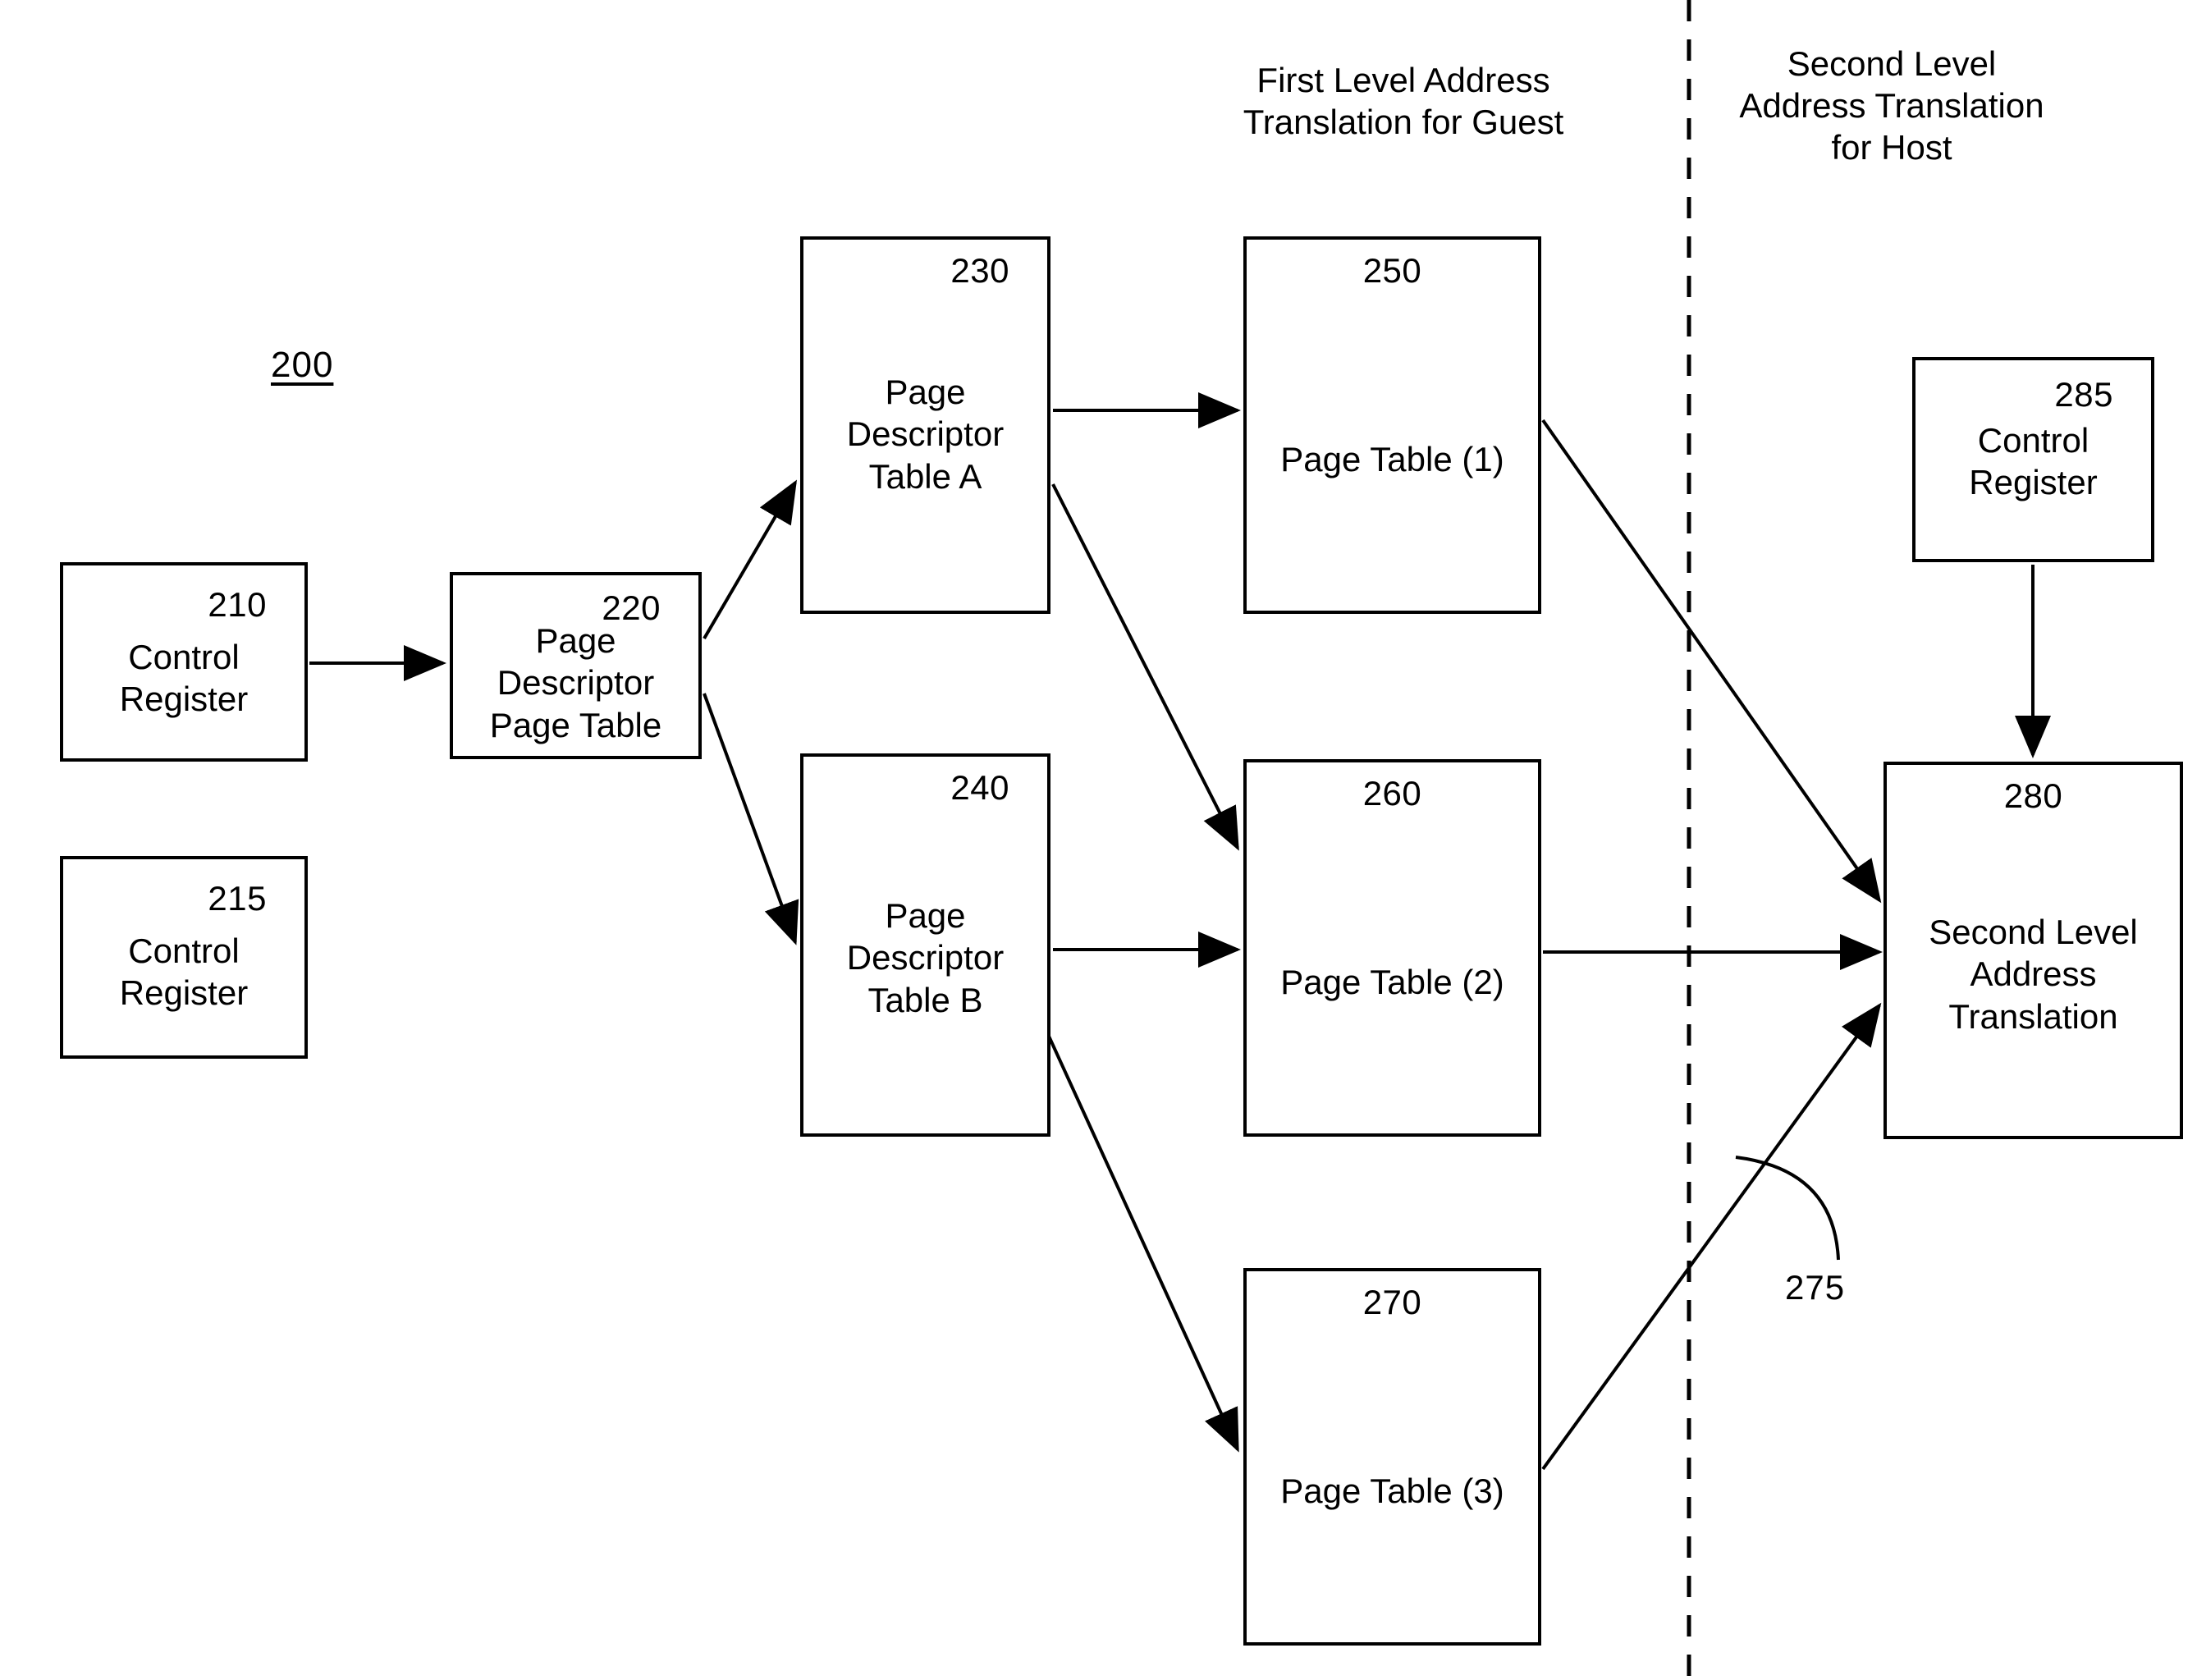 This screenshot has width=2197, height=1680. What do you see at coordinates (1815, 1287) in the screenshot?
I see `leader-label-275: 275` at bounding box center [1815, 1287].